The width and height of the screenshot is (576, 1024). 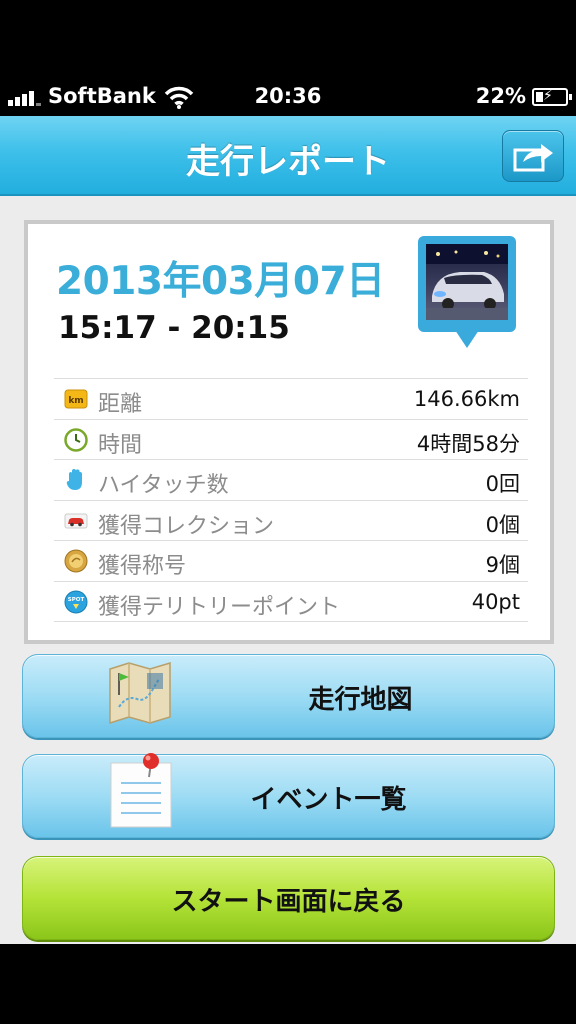 I want to click on page-title: 走行レポート, so click(x=288, y=162).